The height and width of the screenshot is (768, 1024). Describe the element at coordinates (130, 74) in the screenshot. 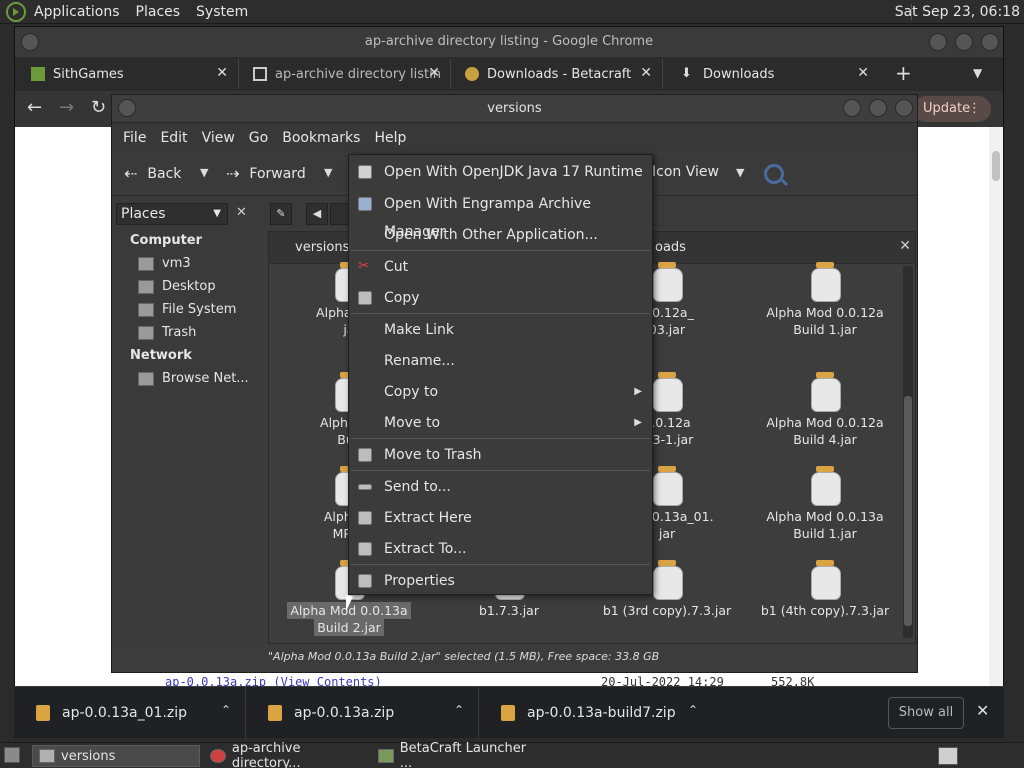

I see `tab-sithgames: SithGames ✕` at that location.